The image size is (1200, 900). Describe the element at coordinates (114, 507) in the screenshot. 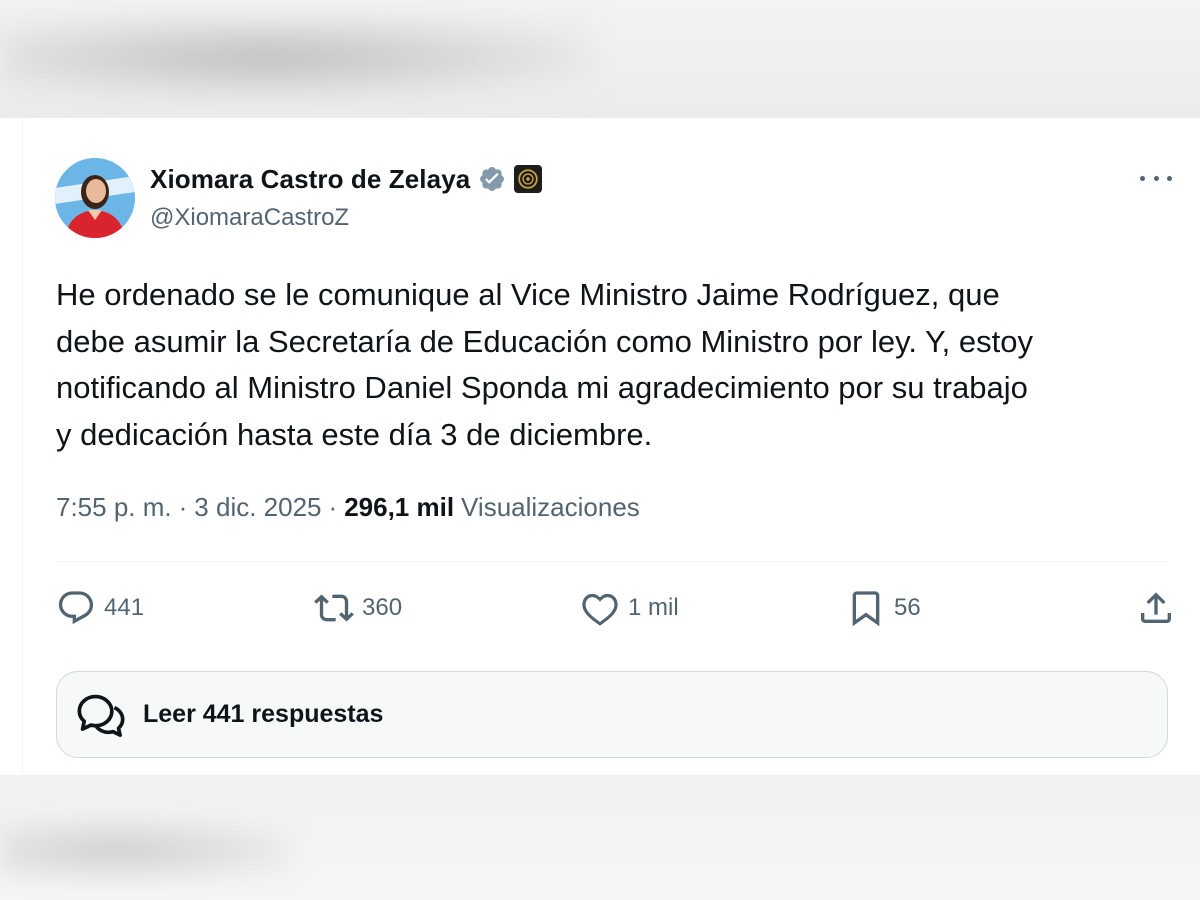

I see `tweet-time: 7:55 p. m.` at that location.